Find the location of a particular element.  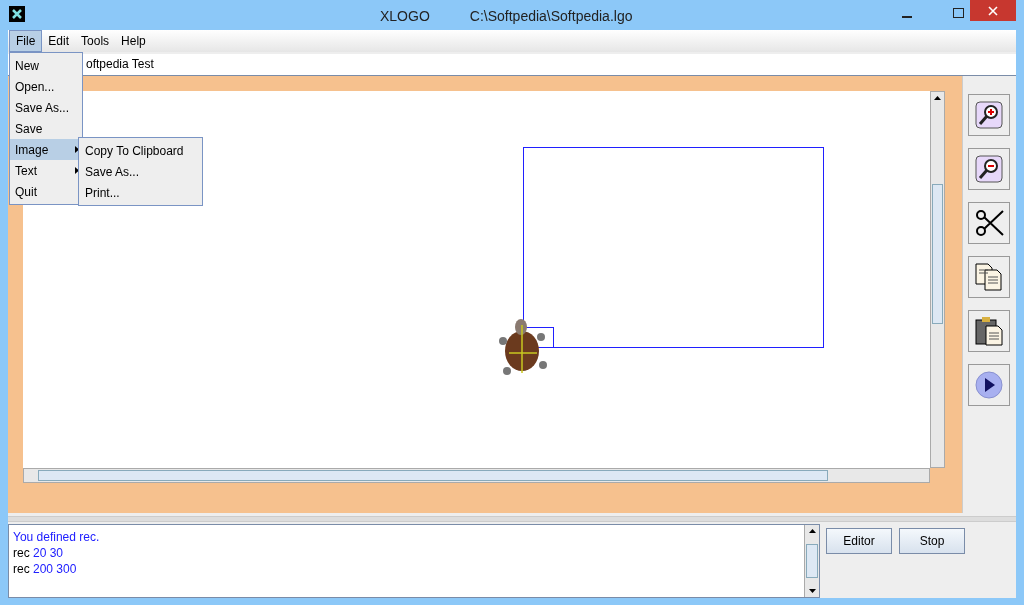

action-button: Stop is located at coordinates (932, 541).